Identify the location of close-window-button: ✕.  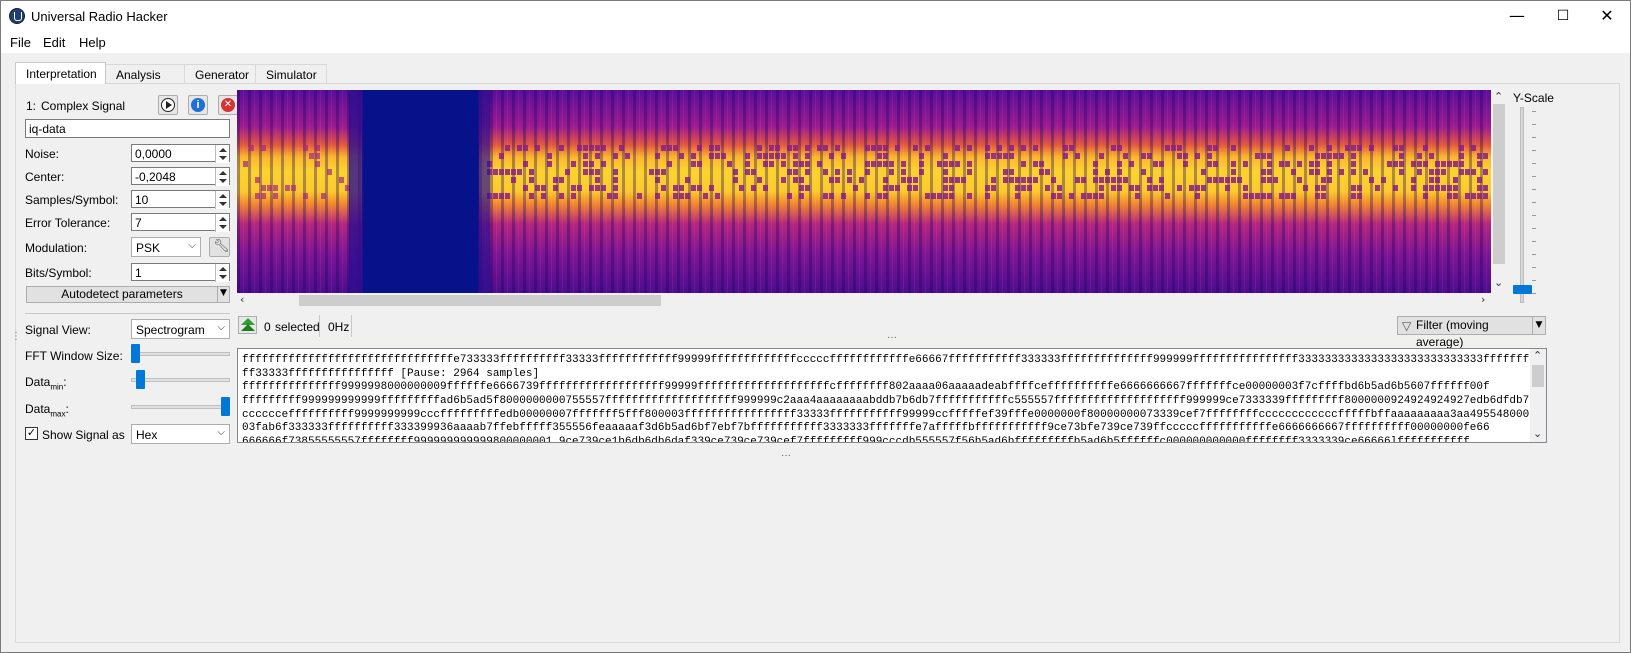
(1607, 16).